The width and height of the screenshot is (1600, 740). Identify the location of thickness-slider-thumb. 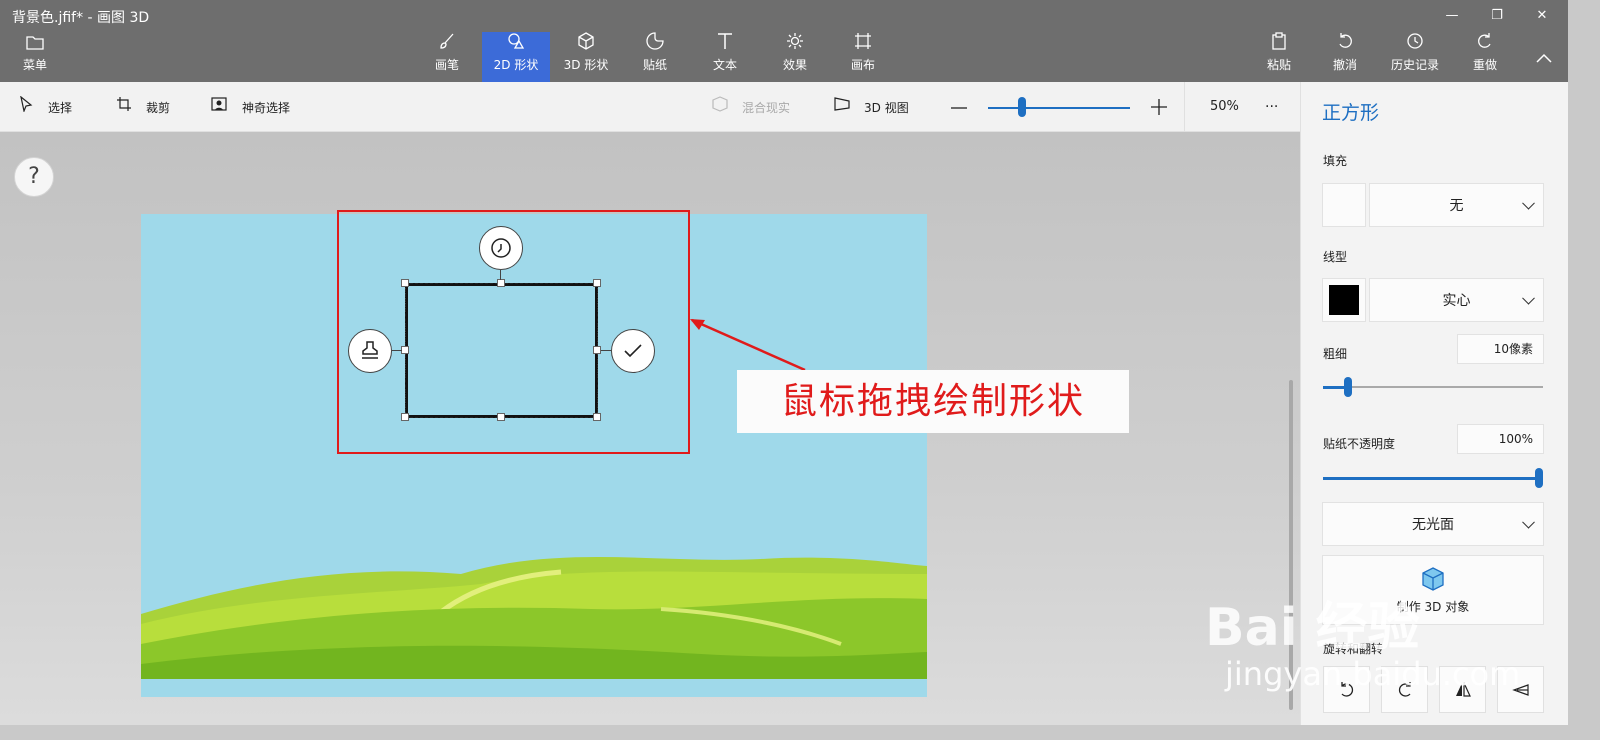
(1348, 387).